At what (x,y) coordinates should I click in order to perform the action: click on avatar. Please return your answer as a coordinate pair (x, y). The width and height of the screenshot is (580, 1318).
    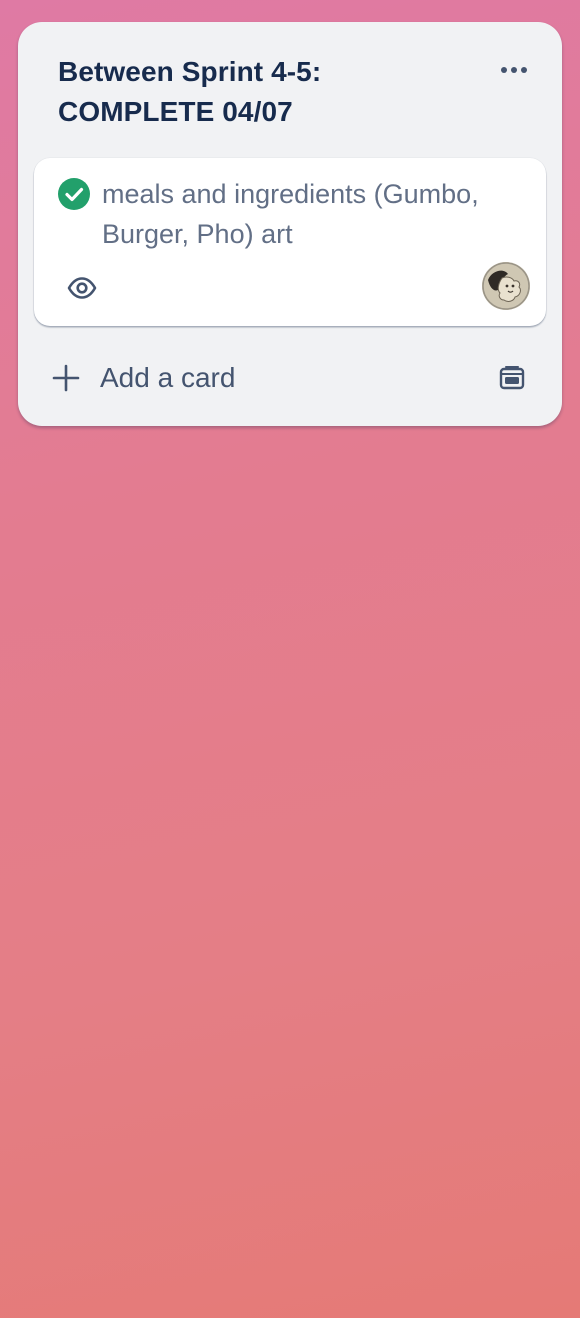
    Looking at the image, I should click on (506, 286).